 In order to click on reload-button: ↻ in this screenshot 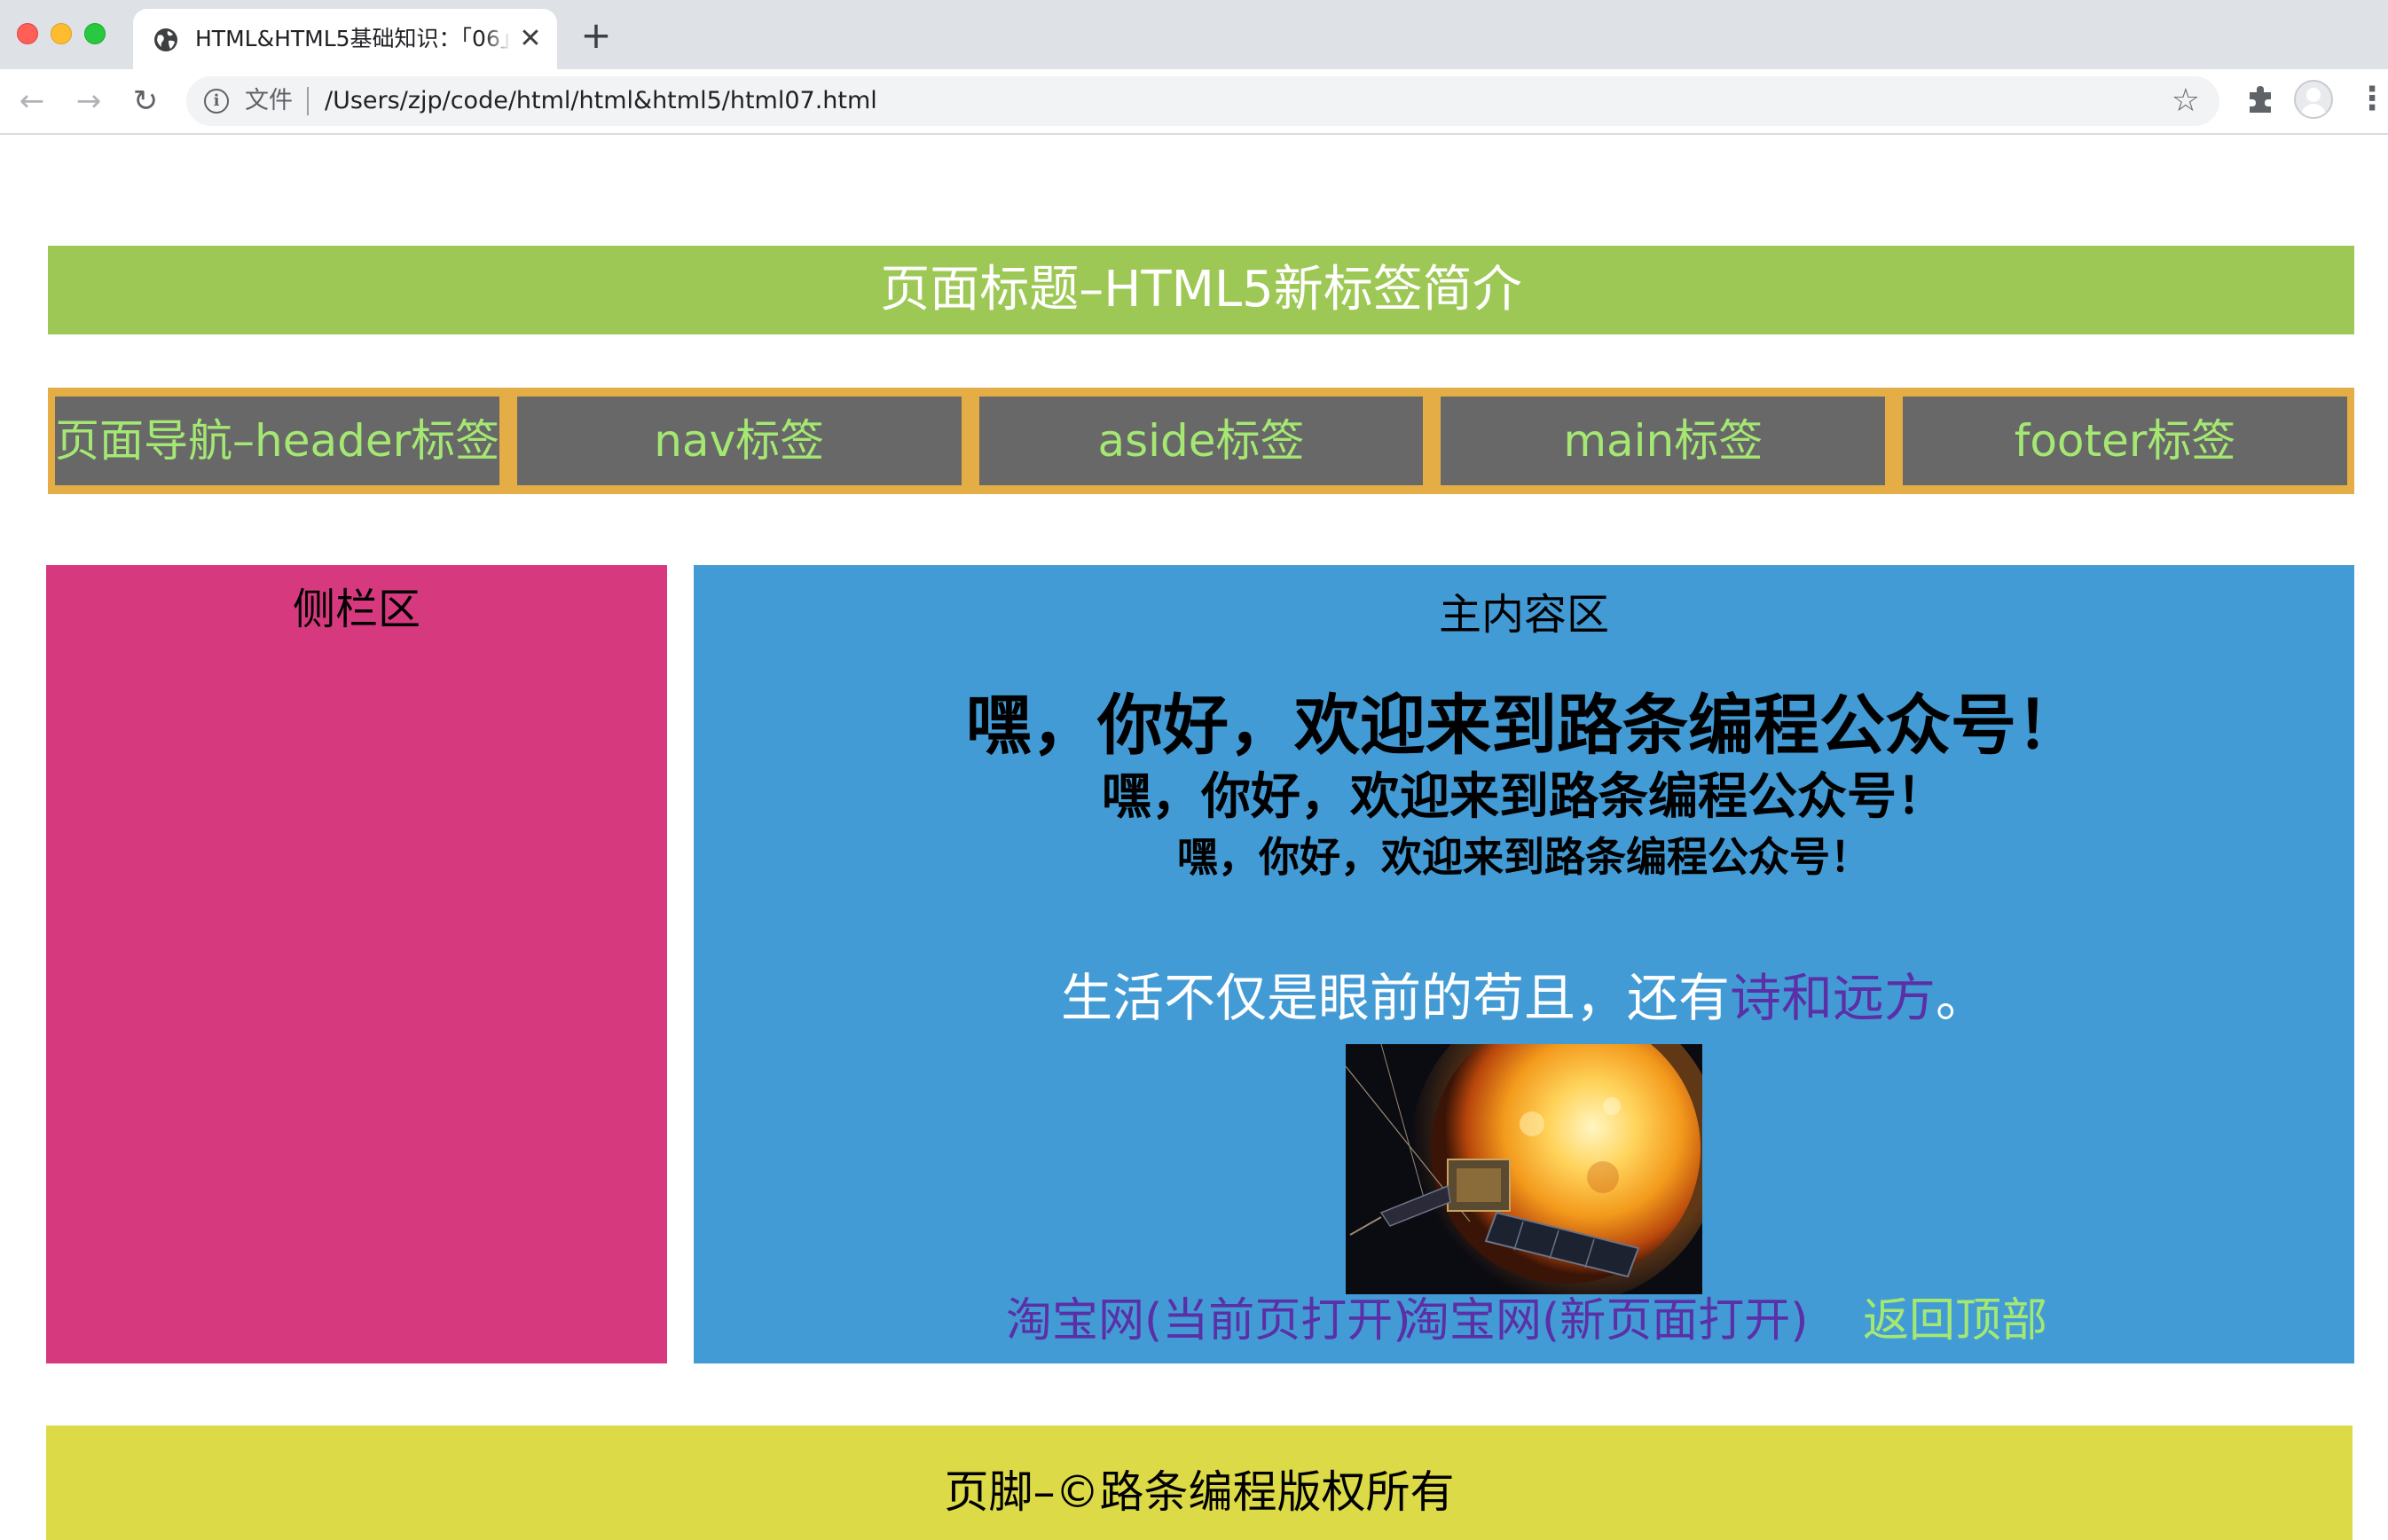, I will do `click(145, 101)`.